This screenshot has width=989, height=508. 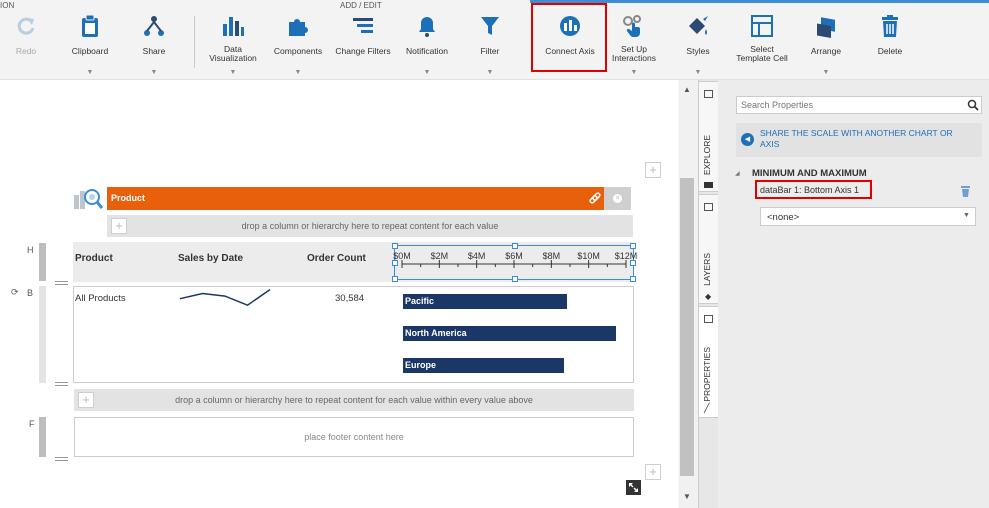 I want to click on tab-layers-label: LAYERS, so click(x=707, y=269).